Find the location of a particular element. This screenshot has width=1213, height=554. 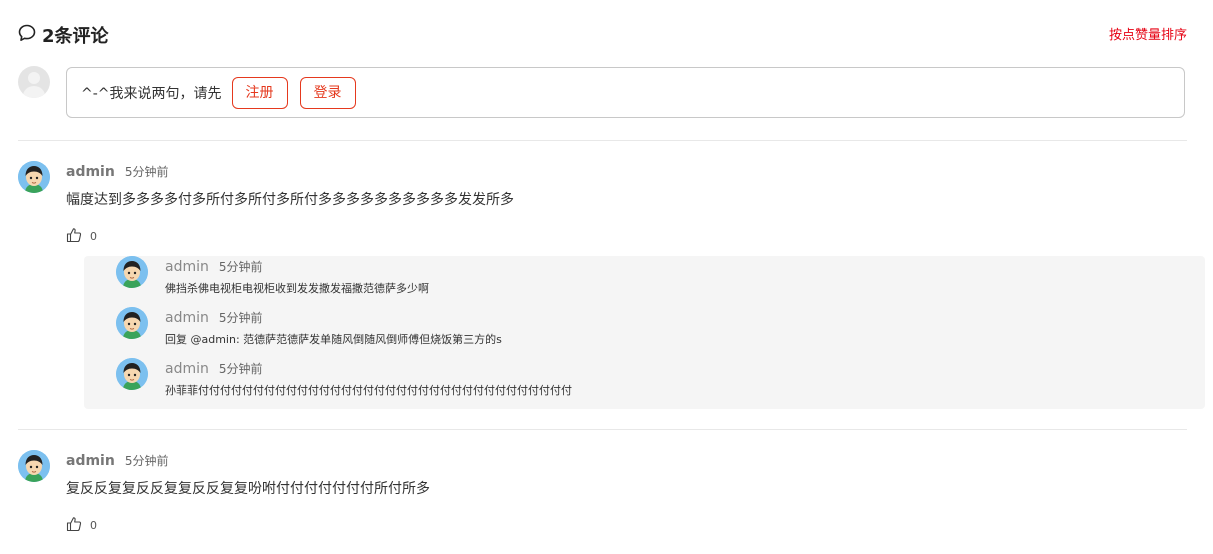

reply-text: 佛挡杀佛电视柜电视柜收到发发撒发福撒范德萨多少啊 is located at coordinates (297, 288).